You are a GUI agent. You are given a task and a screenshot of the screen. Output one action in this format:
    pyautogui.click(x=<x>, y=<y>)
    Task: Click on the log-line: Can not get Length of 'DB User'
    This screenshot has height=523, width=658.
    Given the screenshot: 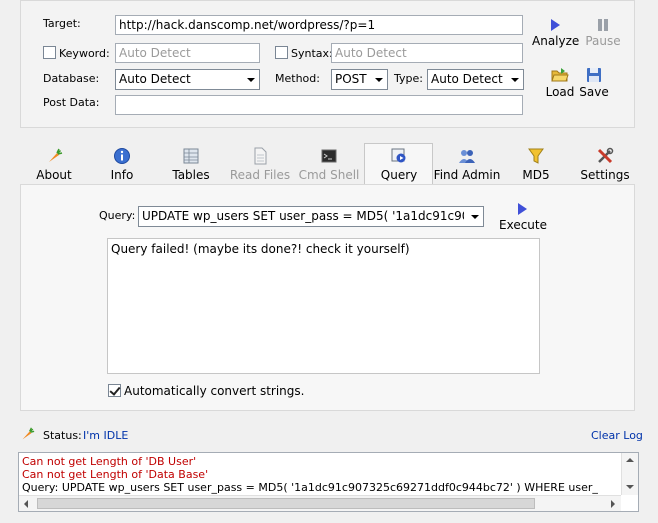 What is the action you would take?
    pyautogui.click(x=109, y=461)
    